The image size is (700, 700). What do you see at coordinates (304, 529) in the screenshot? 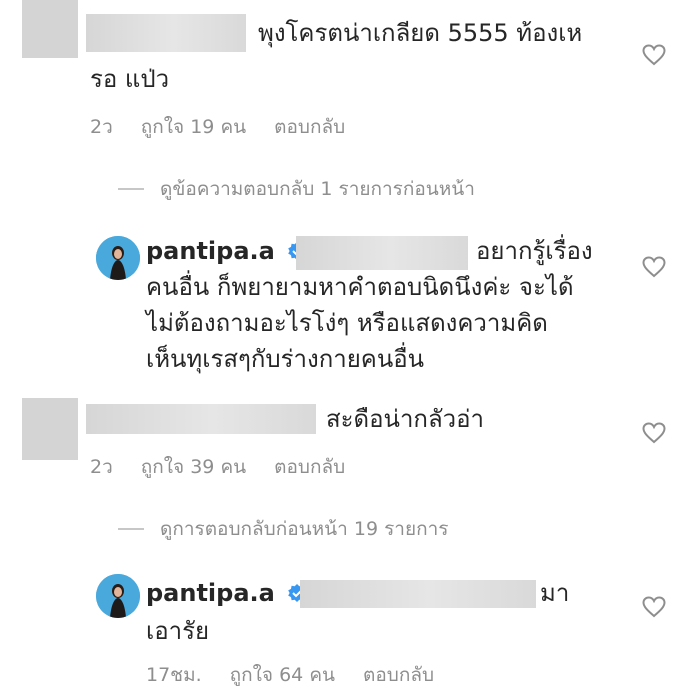
I see `view-replies-label: ดูการตอบกลับก่อนหน้า 19 รายการ` at bounding box center [304, 529].